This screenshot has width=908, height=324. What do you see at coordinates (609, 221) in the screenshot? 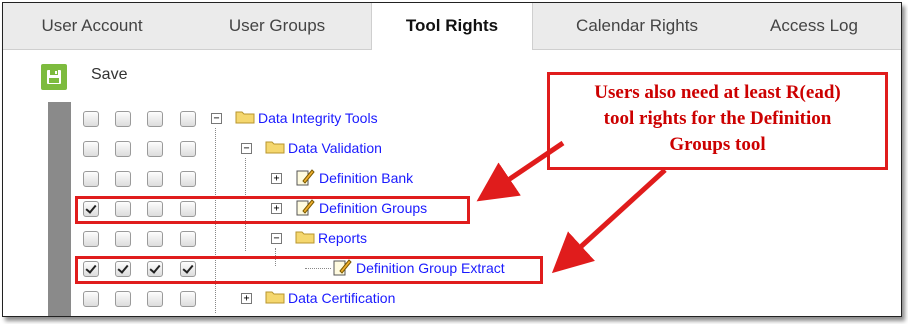
I see `arrow-to-definition-group-extract` at bounding box center [609, 221].